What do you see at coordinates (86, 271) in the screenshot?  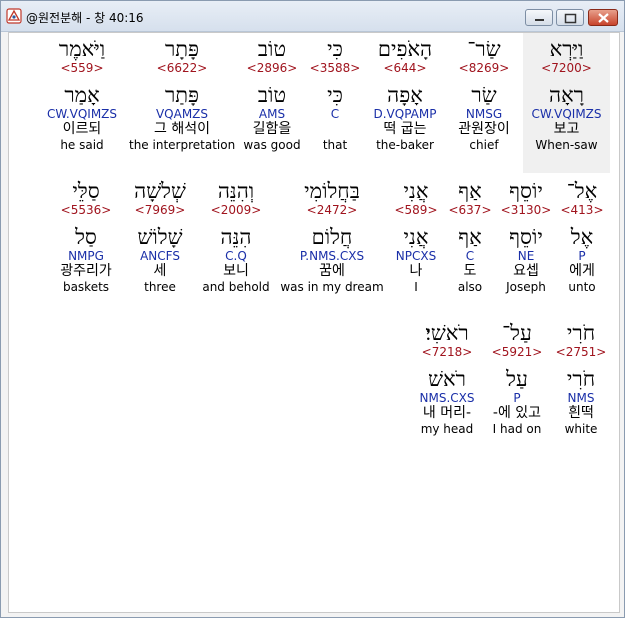 I see `korean-gloss: 광주리가` at bounding box center [86, 271].